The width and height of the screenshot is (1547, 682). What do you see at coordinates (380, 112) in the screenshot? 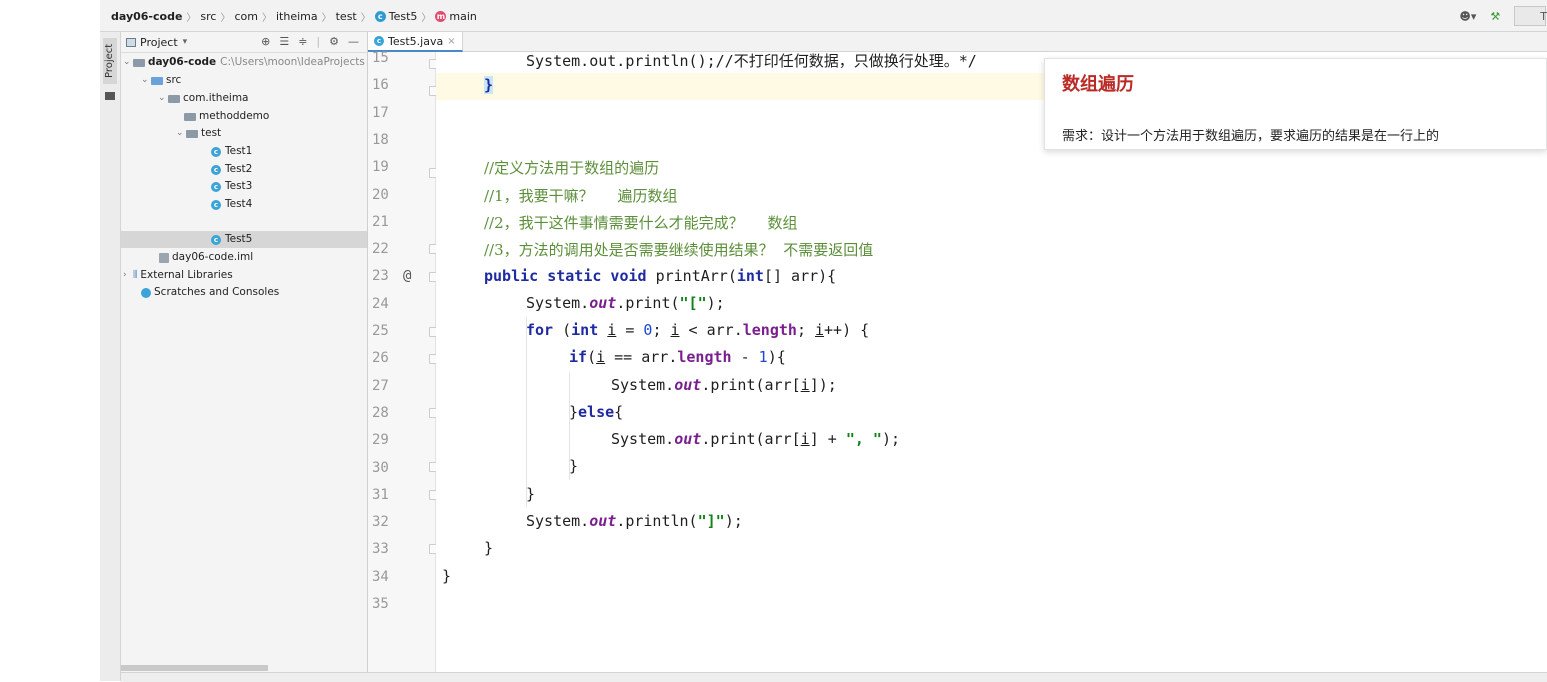
I see `line-number: 17` at bounding box center [380, 112].